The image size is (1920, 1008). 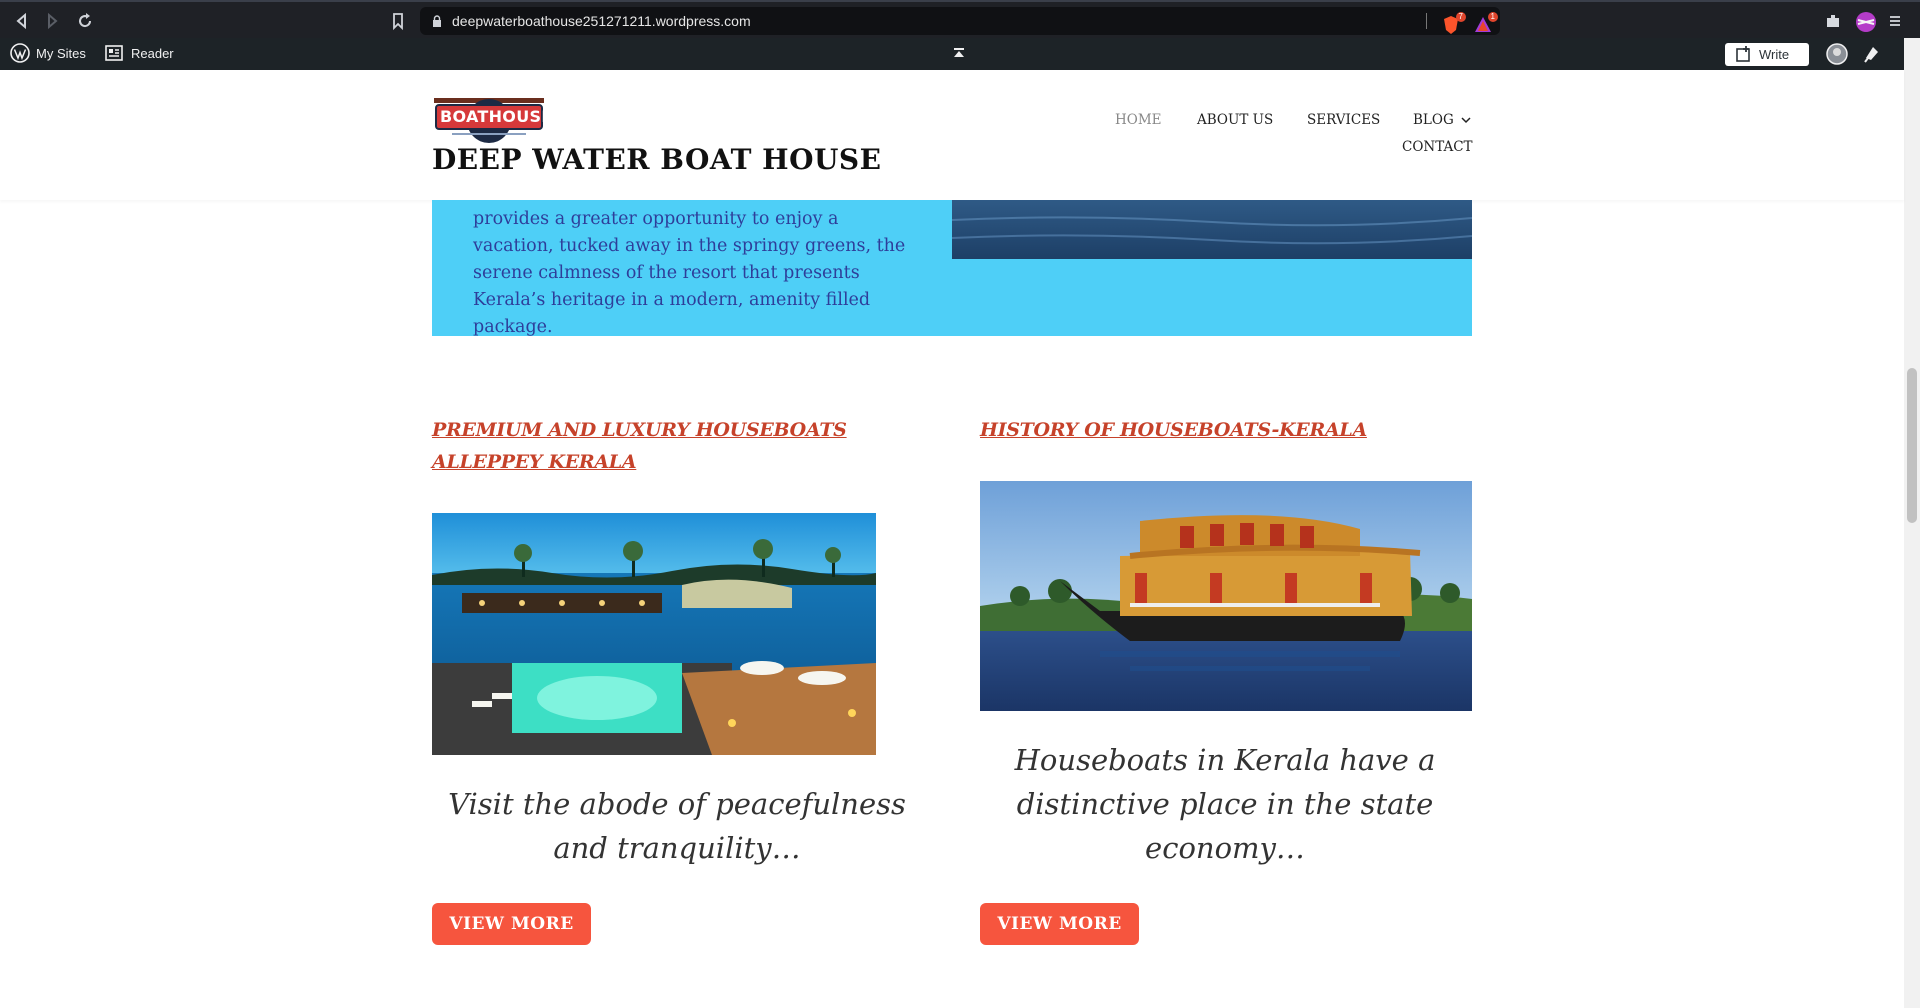 I want to click on site-logo: BOATHOUSE, so click(x=492, y=121).